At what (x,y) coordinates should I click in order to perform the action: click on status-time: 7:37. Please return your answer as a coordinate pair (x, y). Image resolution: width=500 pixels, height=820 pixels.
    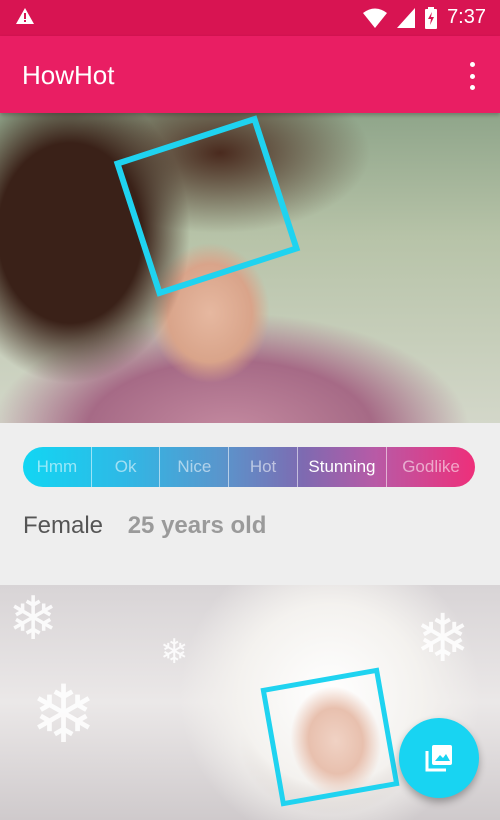
    Looking at the image, I should click on (466, 17).